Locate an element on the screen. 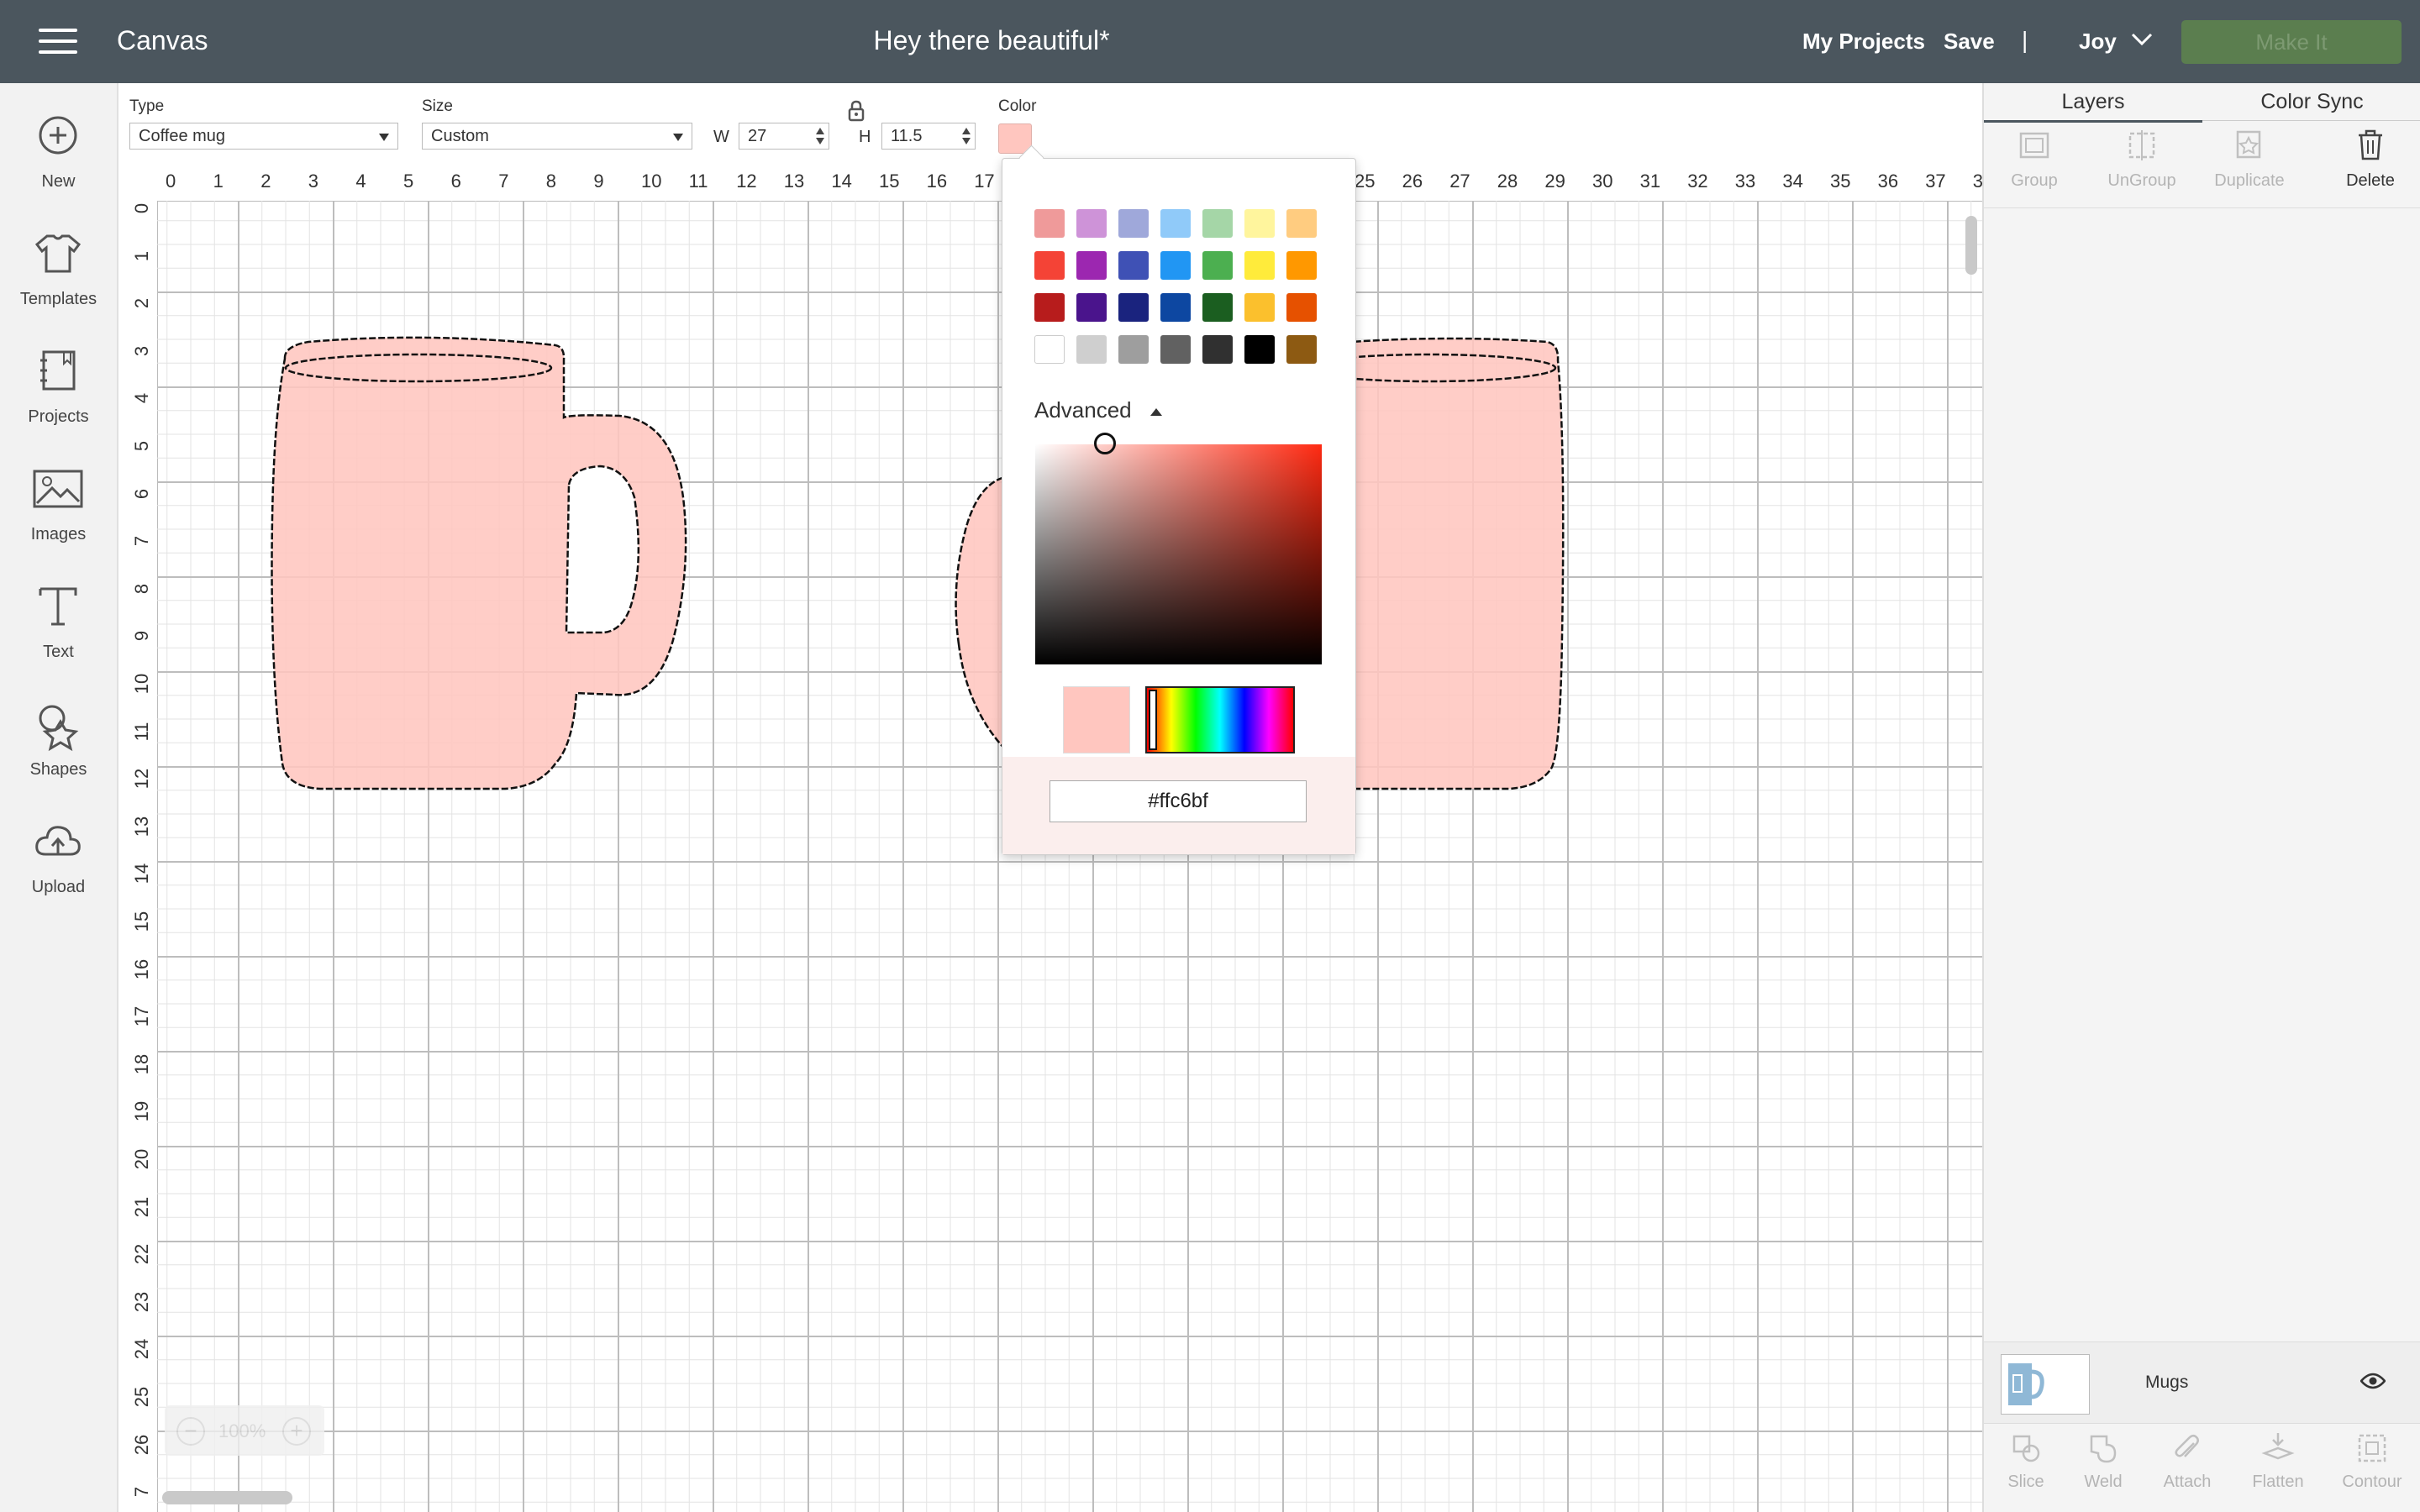  slice-button: Slice is located at coordinates (2026, 1461).